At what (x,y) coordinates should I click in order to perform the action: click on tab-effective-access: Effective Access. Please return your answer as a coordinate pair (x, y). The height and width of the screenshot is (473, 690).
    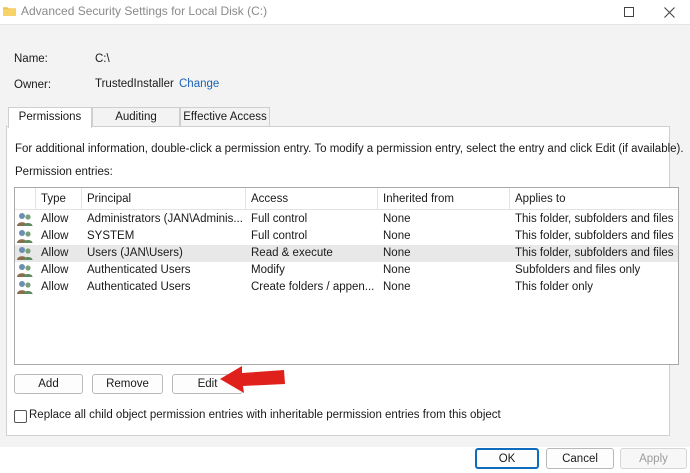
    Looking at the image, I should click on (225, 117).